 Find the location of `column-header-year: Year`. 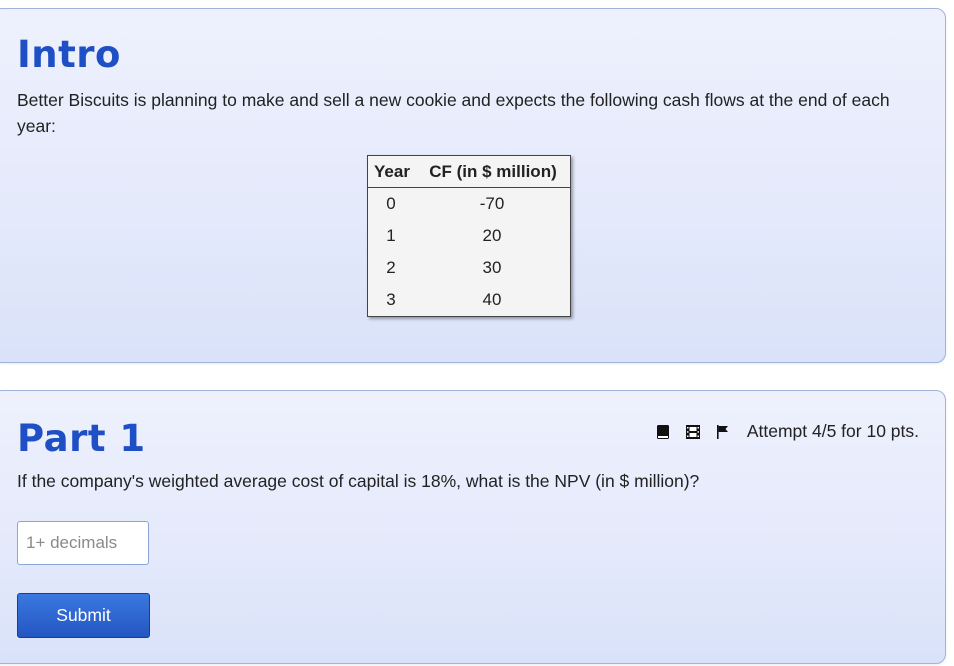

column-header-year: Year is located at coordinates (390, 171).